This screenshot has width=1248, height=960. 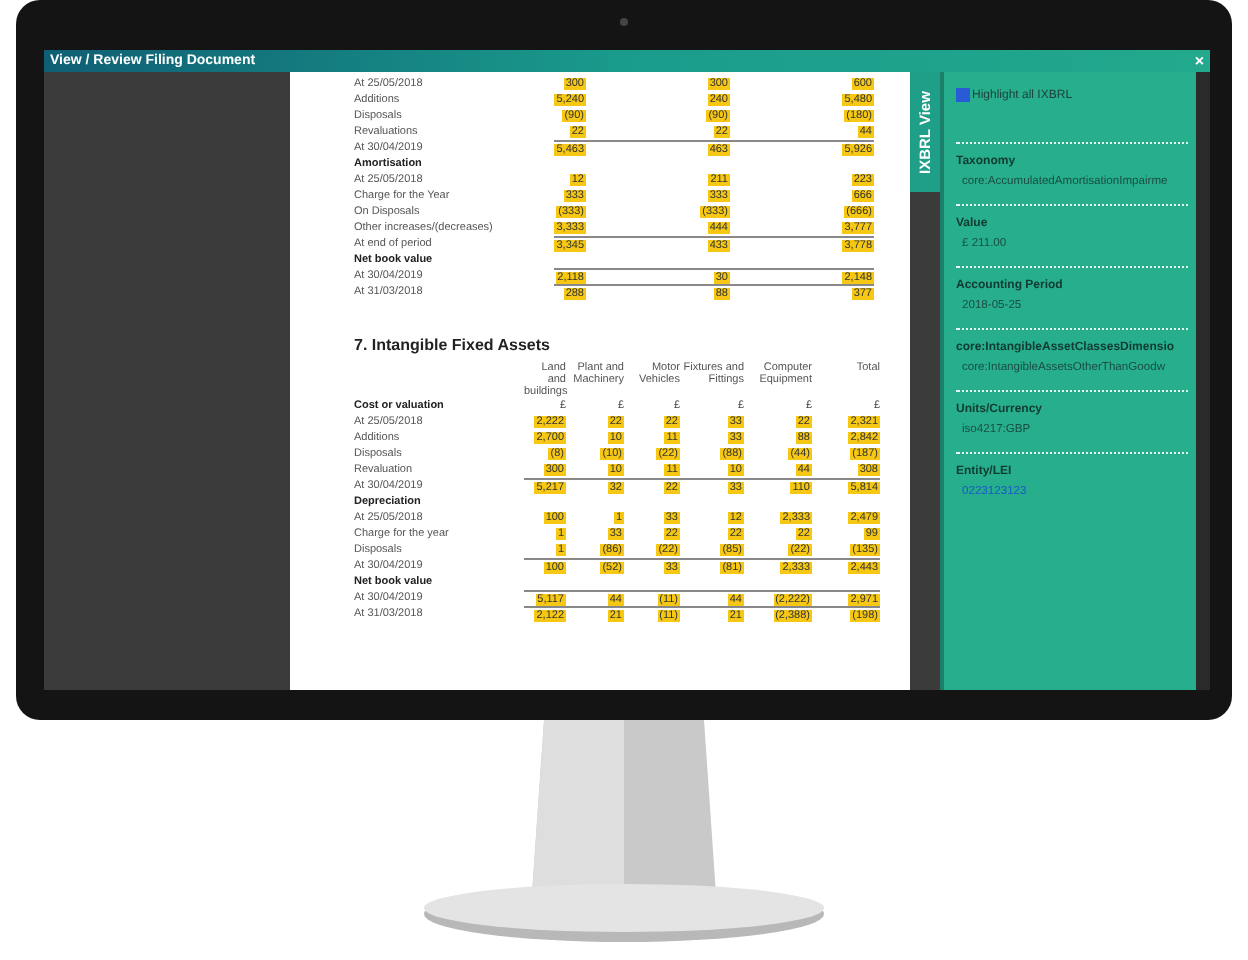 What do you see at coordinates (963, 95) in the screenshot?
I see `checkbox` at bounding box center [963, 95].